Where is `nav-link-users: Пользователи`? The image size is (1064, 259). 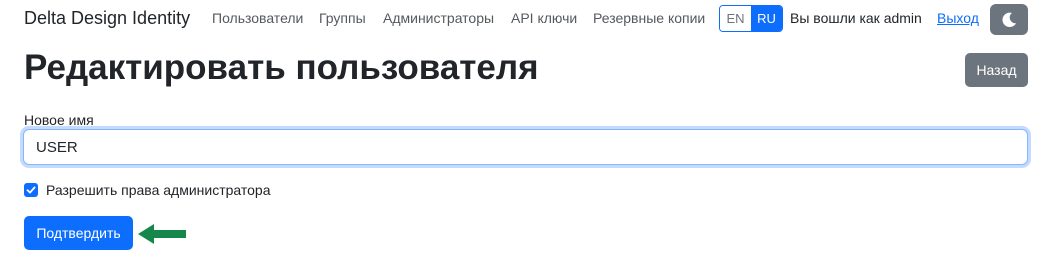 nav-link-users: Пользователи is located at coordinates (257, 18).